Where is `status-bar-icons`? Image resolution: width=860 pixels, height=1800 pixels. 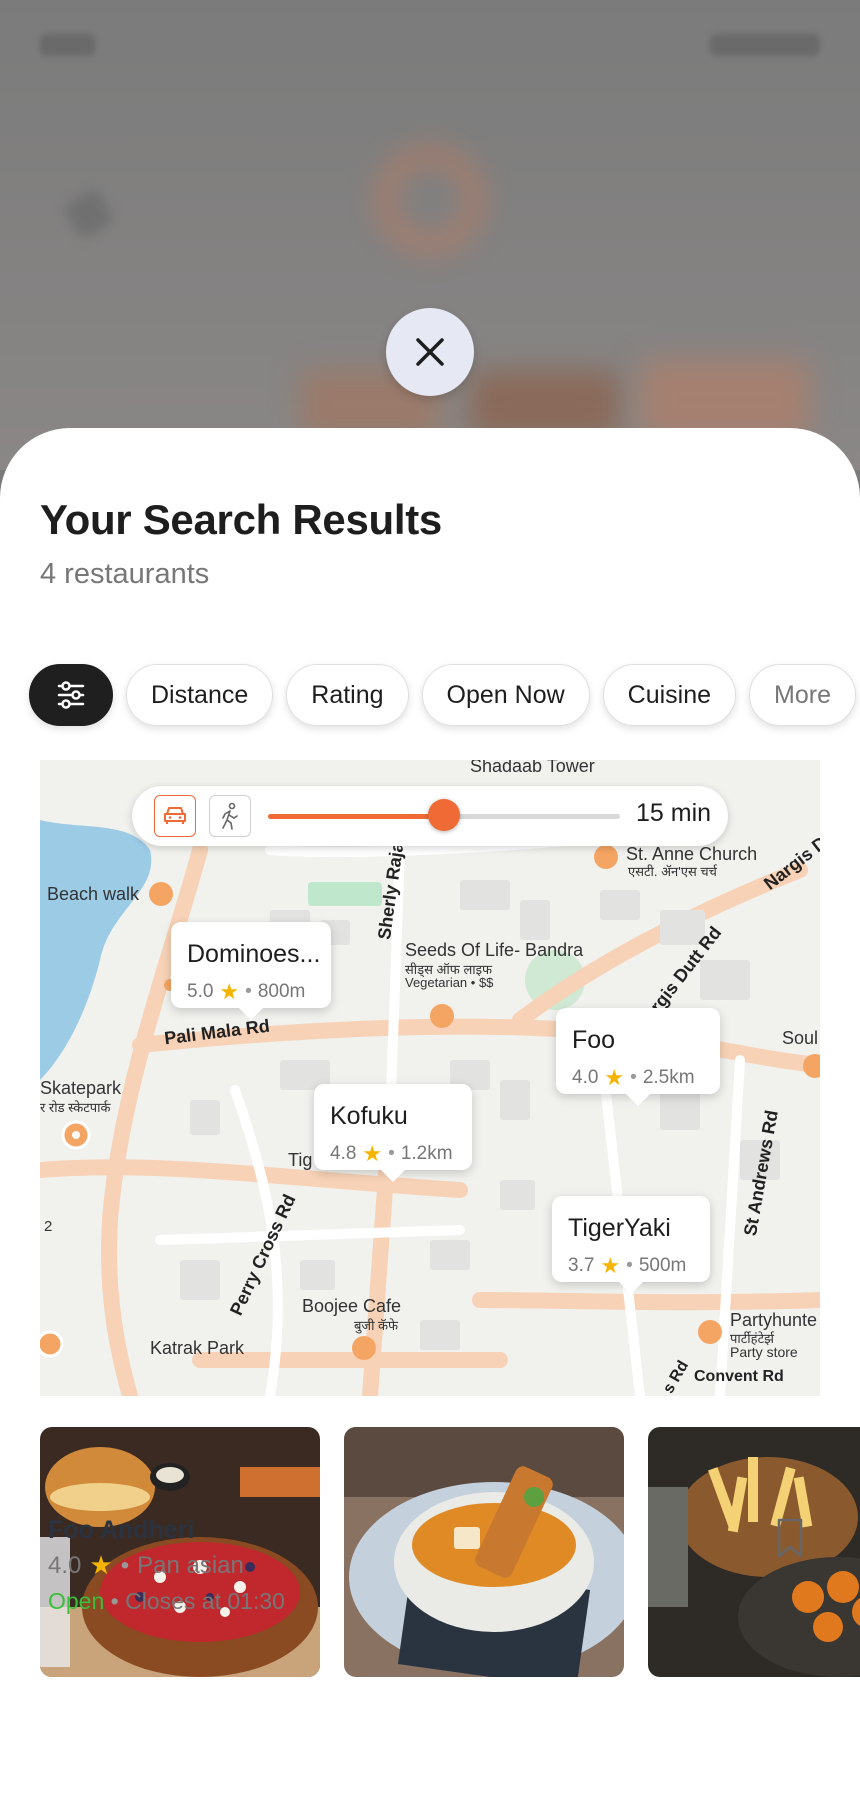
status-bar-icons is located at coordinates (765, 45).